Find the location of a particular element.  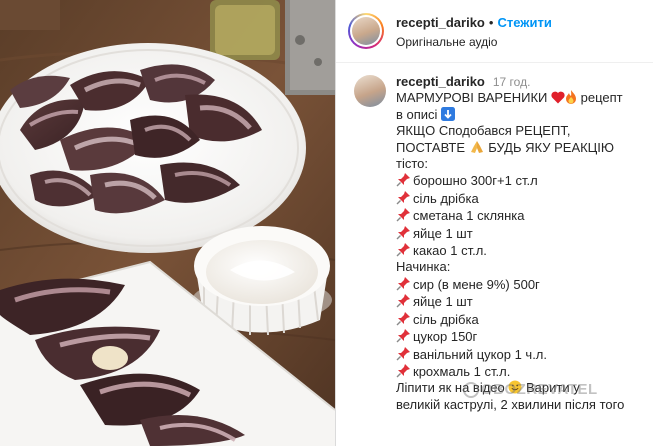

caption-line-4: ПОСТАВТЕ БУДЬ ЯКУ РЕАКЦІЮ is located at coordinates (522, 148).